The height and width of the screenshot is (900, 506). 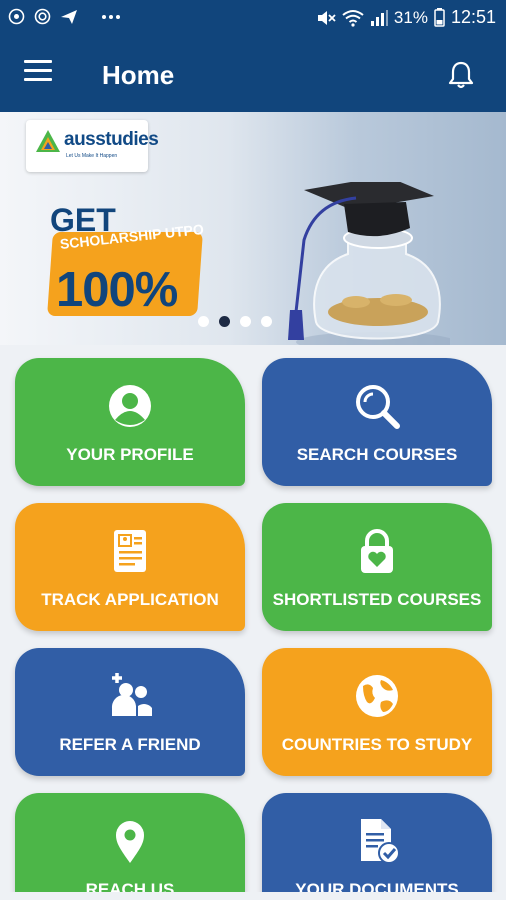 What do you see at coordinates (130, 744) in the screenshot?
I see `tile-label: REFER A FRIEND` at bounding box center [130, 744].